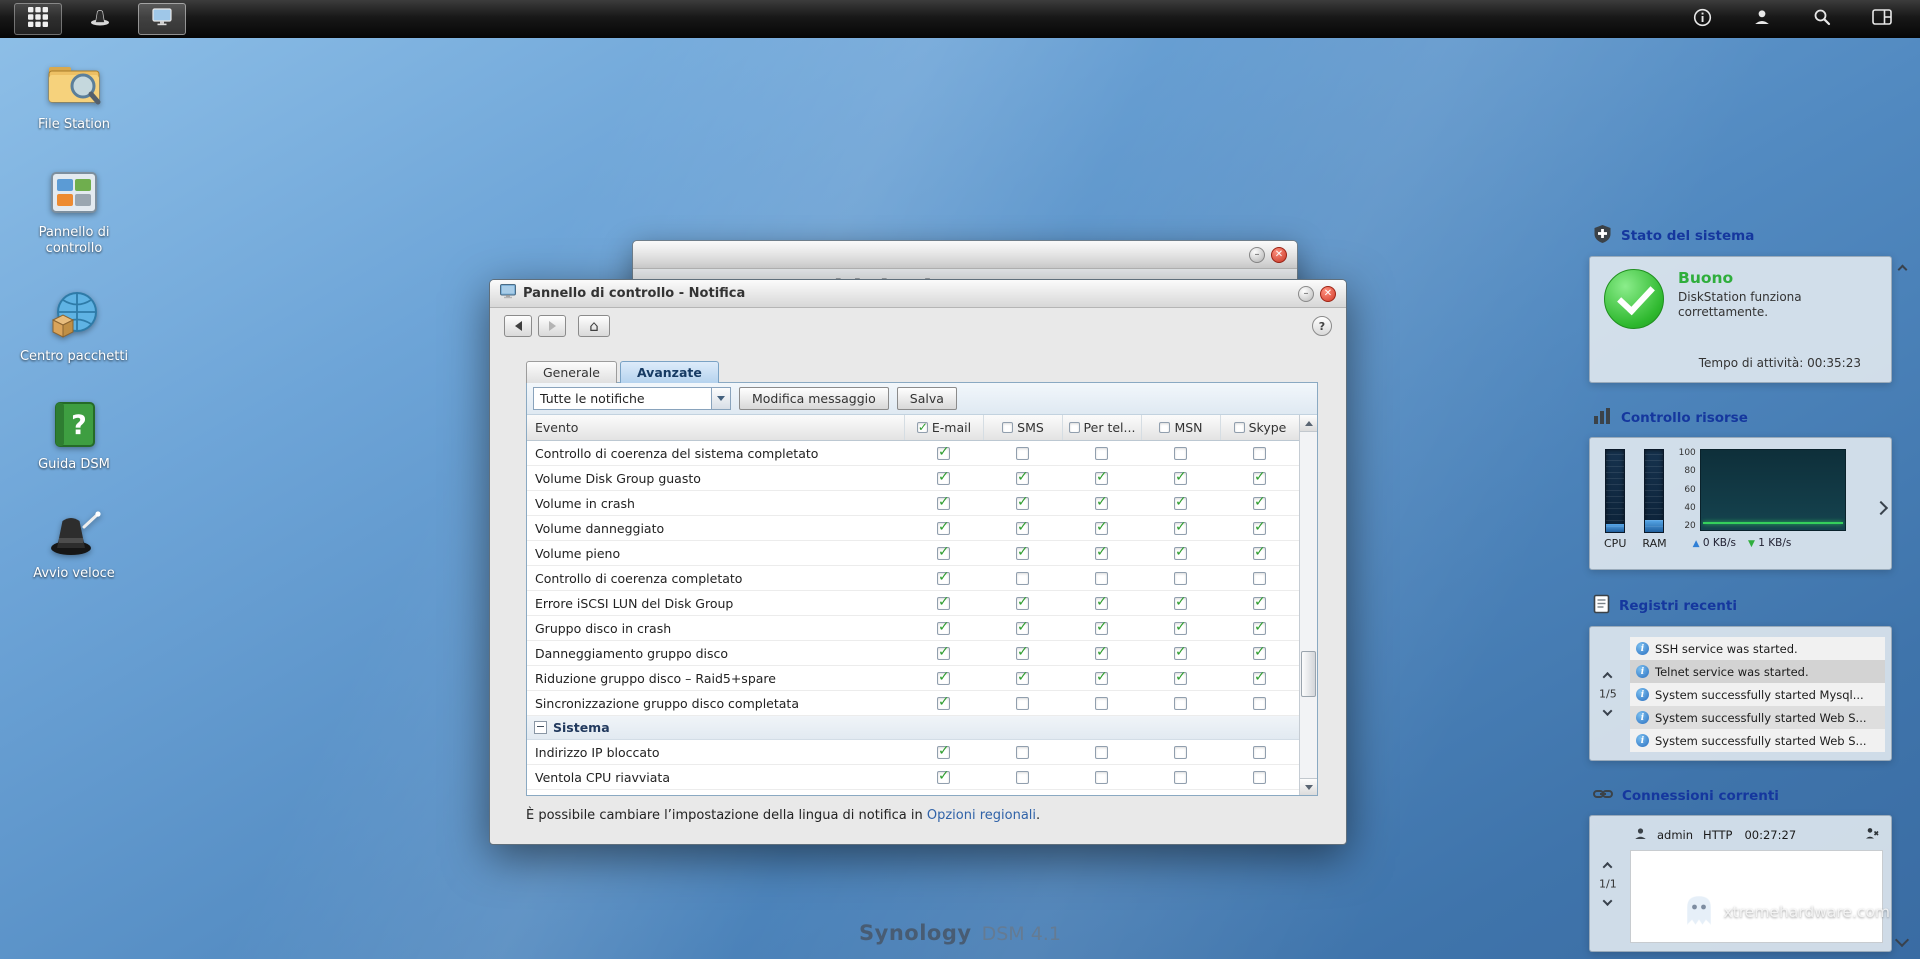  What do you see at coordinates (1882, 19) in the screenshot?
I see `widgets-panel-button` at bounding box center [1882, 19].